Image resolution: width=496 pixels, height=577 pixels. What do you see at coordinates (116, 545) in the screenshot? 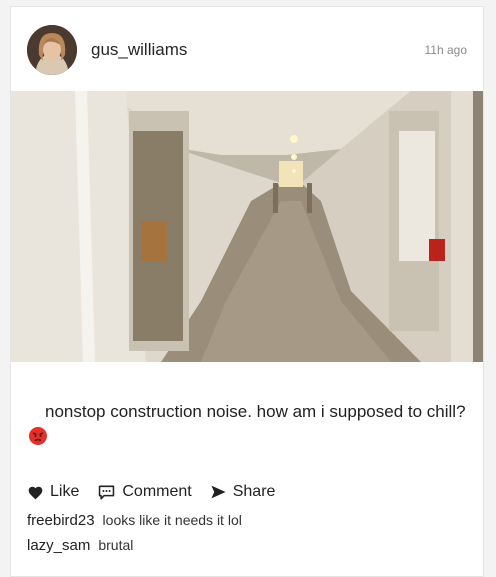
I see `comment-text: brutal` at bounding box center [116, 545].